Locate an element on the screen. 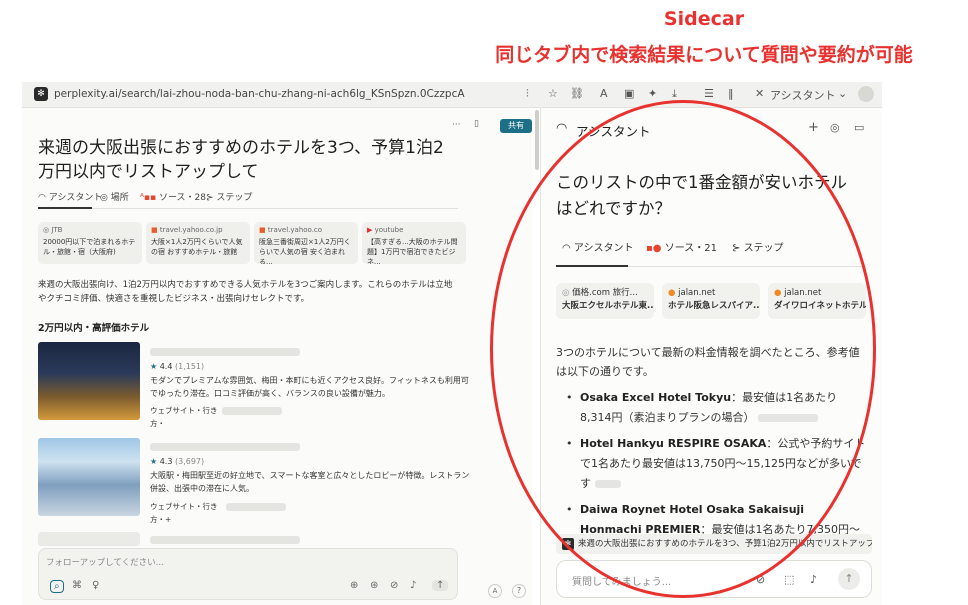  bookmark-icon: ▯ is located at coordinates (476, 124).